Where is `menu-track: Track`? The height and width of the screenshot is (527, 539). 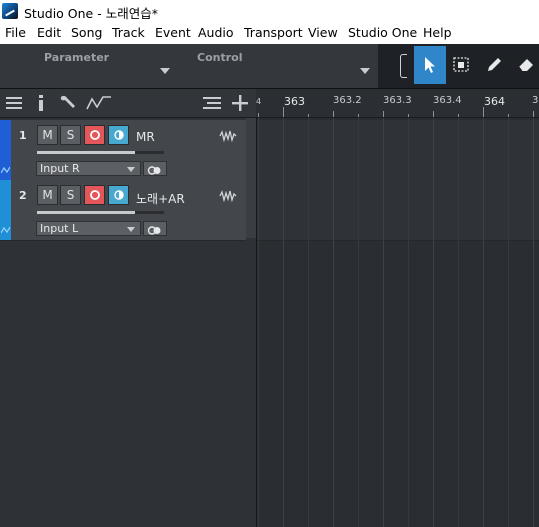
menu-track: Track is located at coordinates (128, 32).